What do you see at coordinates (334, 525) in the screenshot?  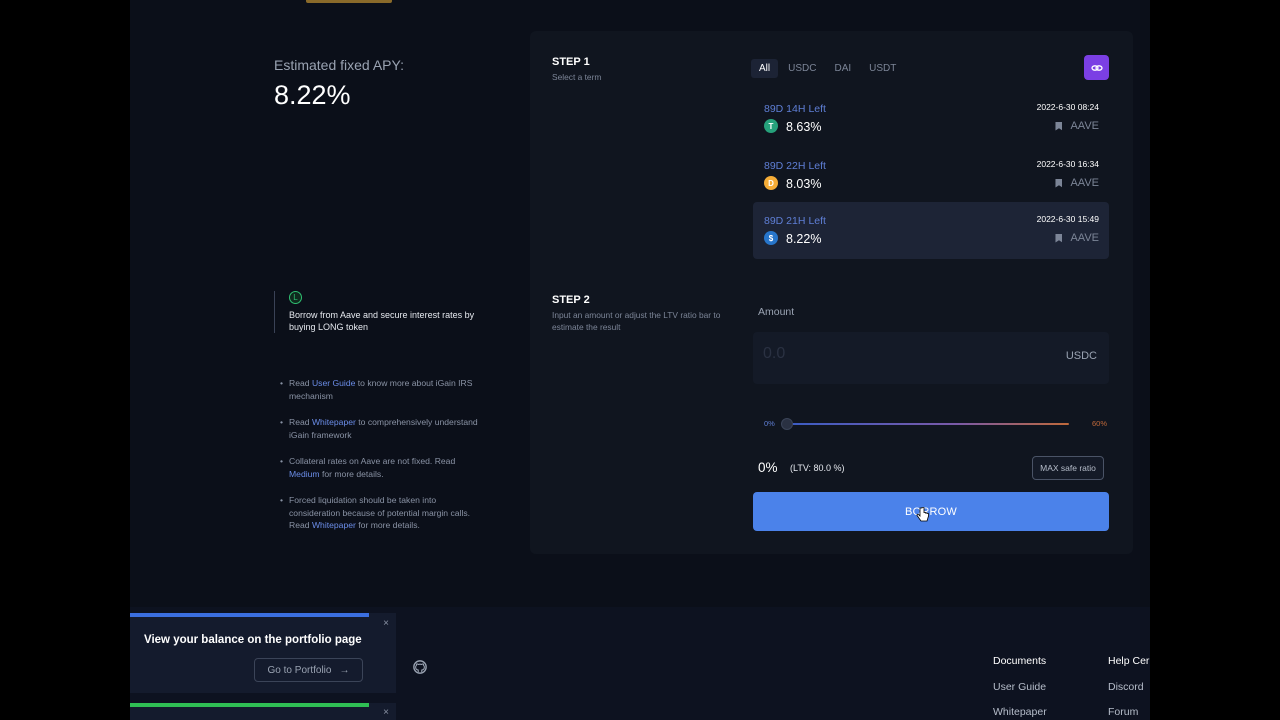 I see `whitepaper-link-2: Whitepaper` at bounding box center [334, 525].